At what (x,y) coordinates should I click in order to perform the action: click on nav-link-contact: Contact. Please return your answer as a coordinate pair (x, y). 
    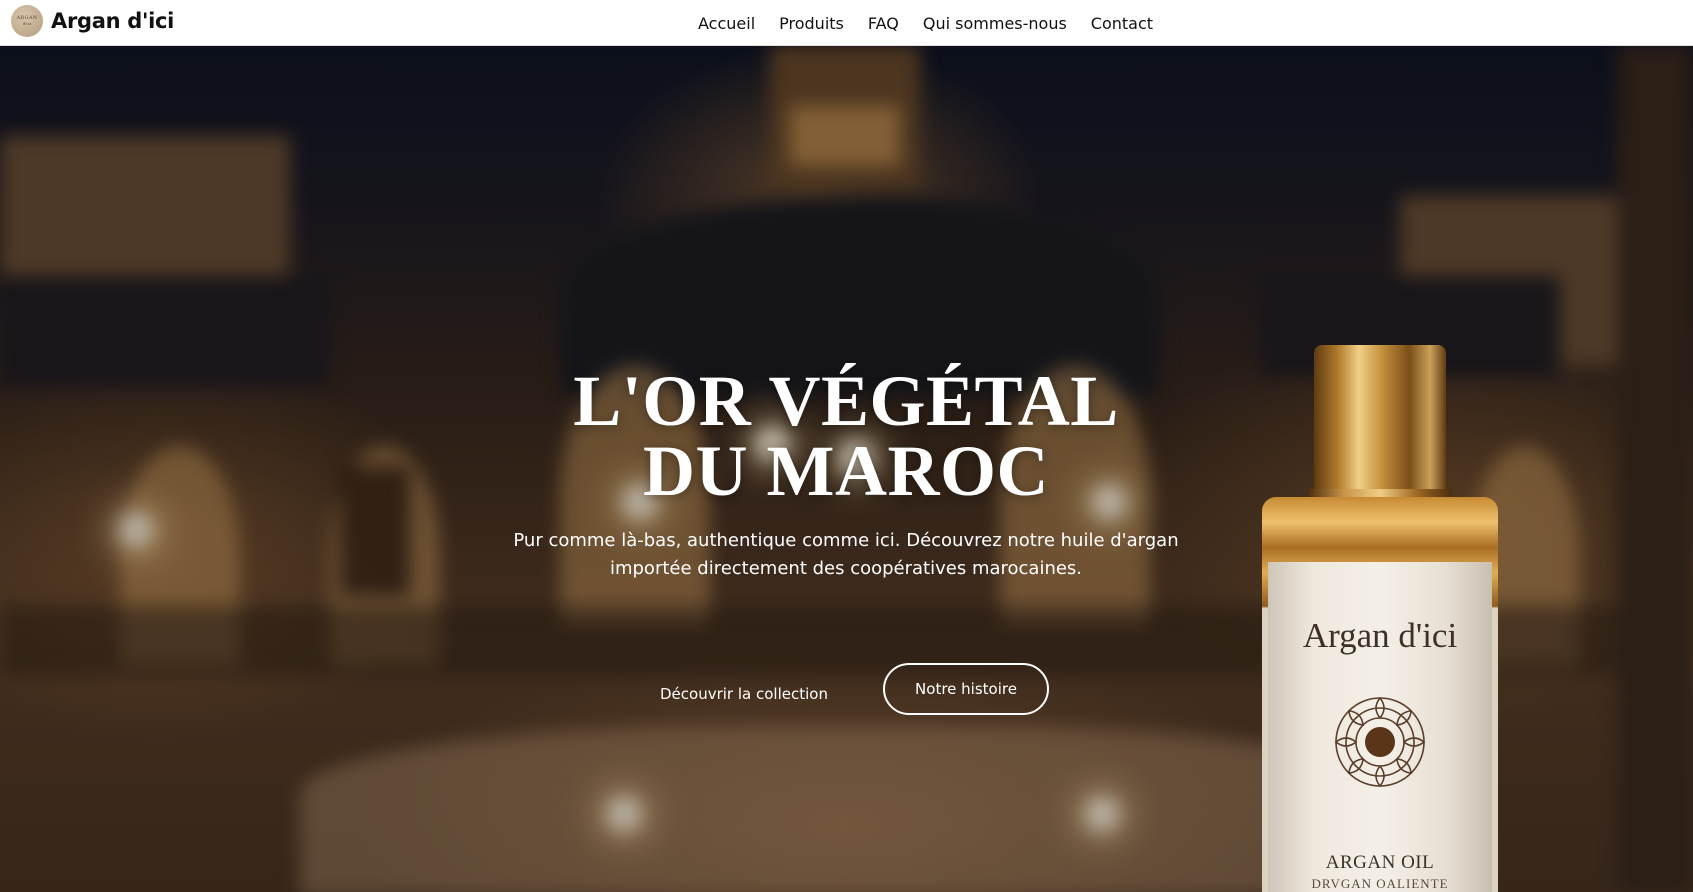
    Looking at the image, I should click on (1122, 23).